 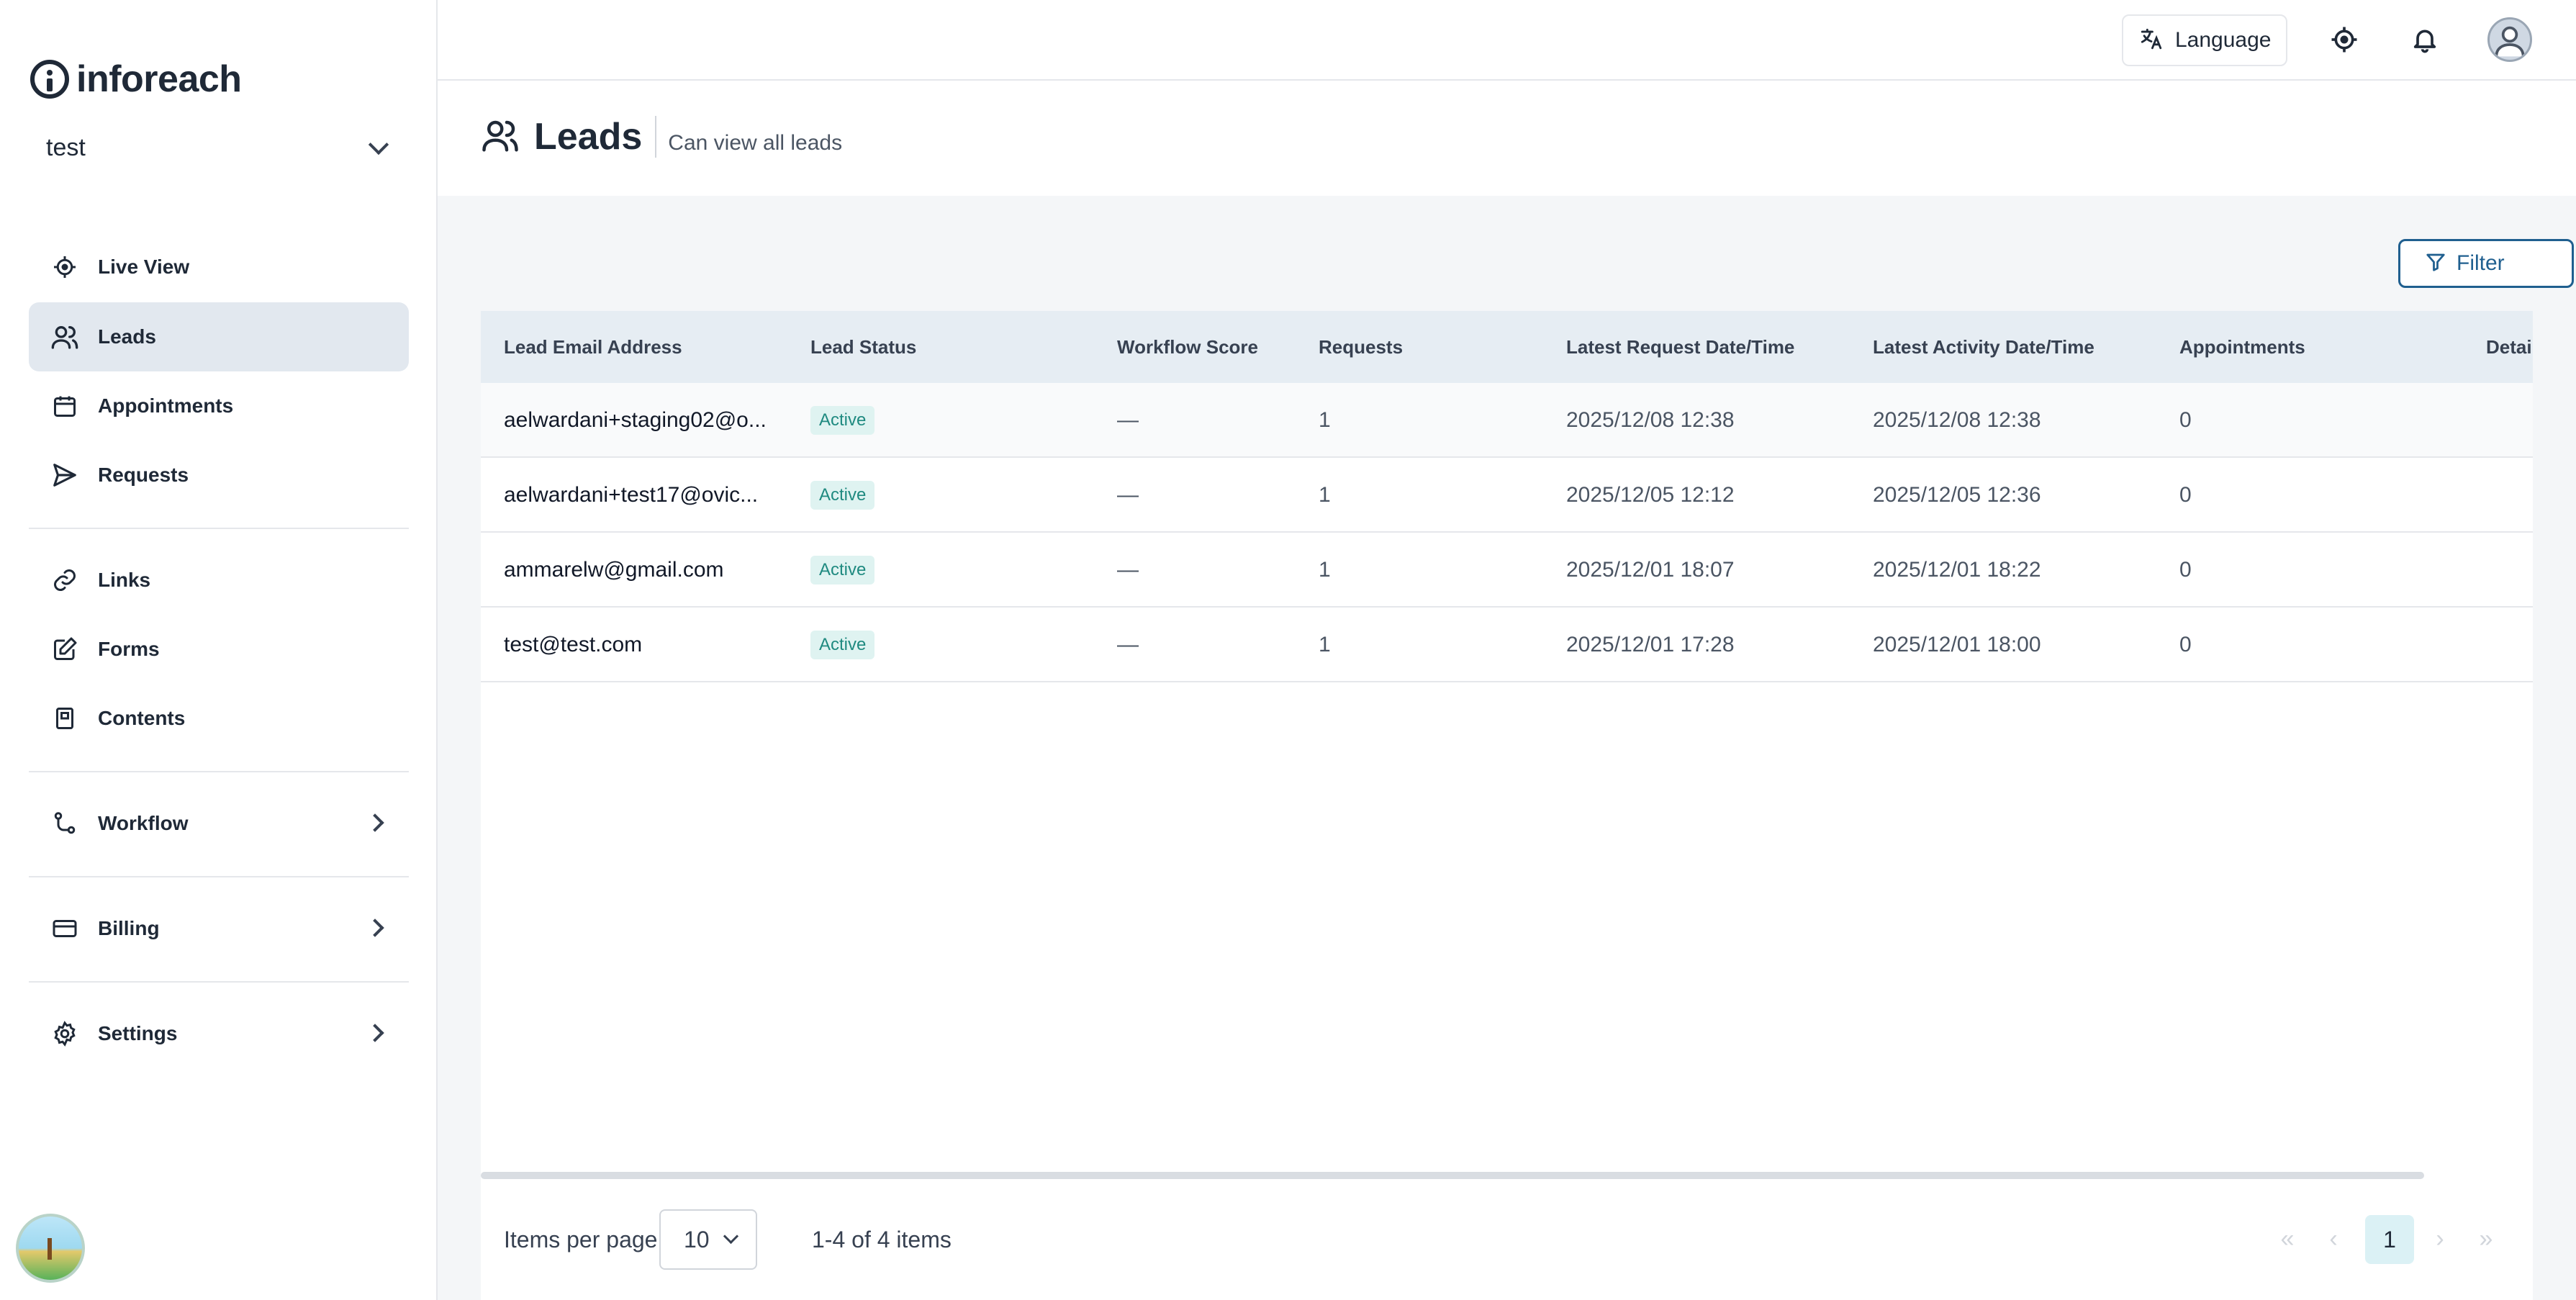 I want to click on range-text: 1-4 of 4 items, so click(x=882, y=1239).